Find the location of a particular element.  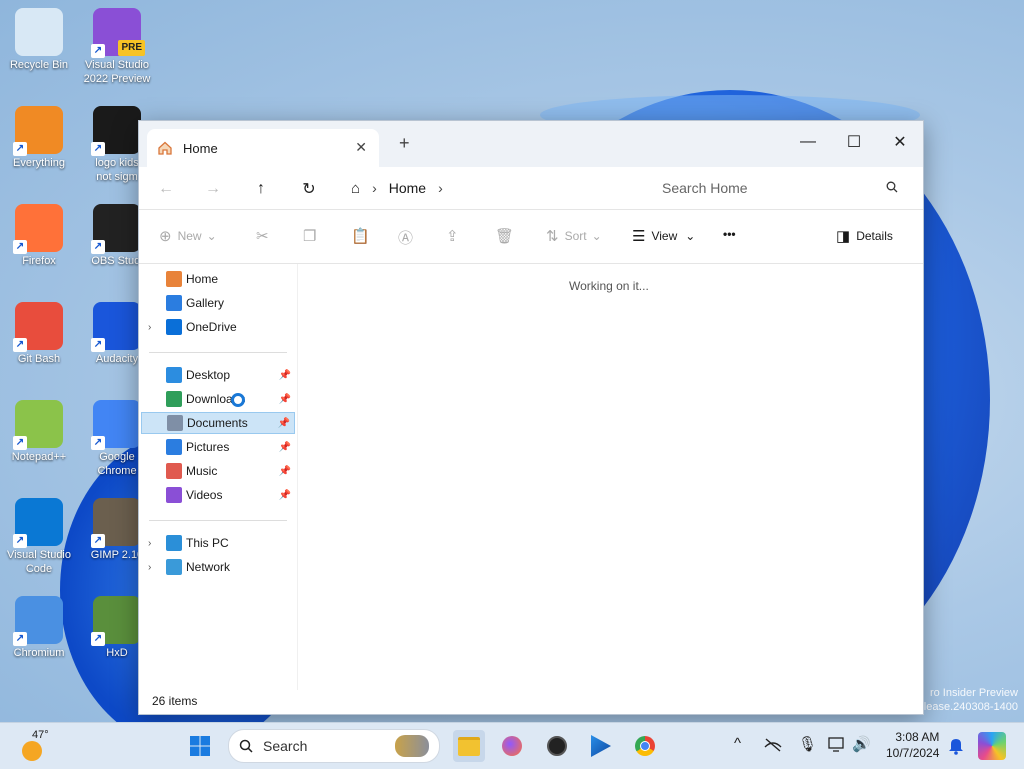

search-box: Search Home is located at coordinates (781, 188).